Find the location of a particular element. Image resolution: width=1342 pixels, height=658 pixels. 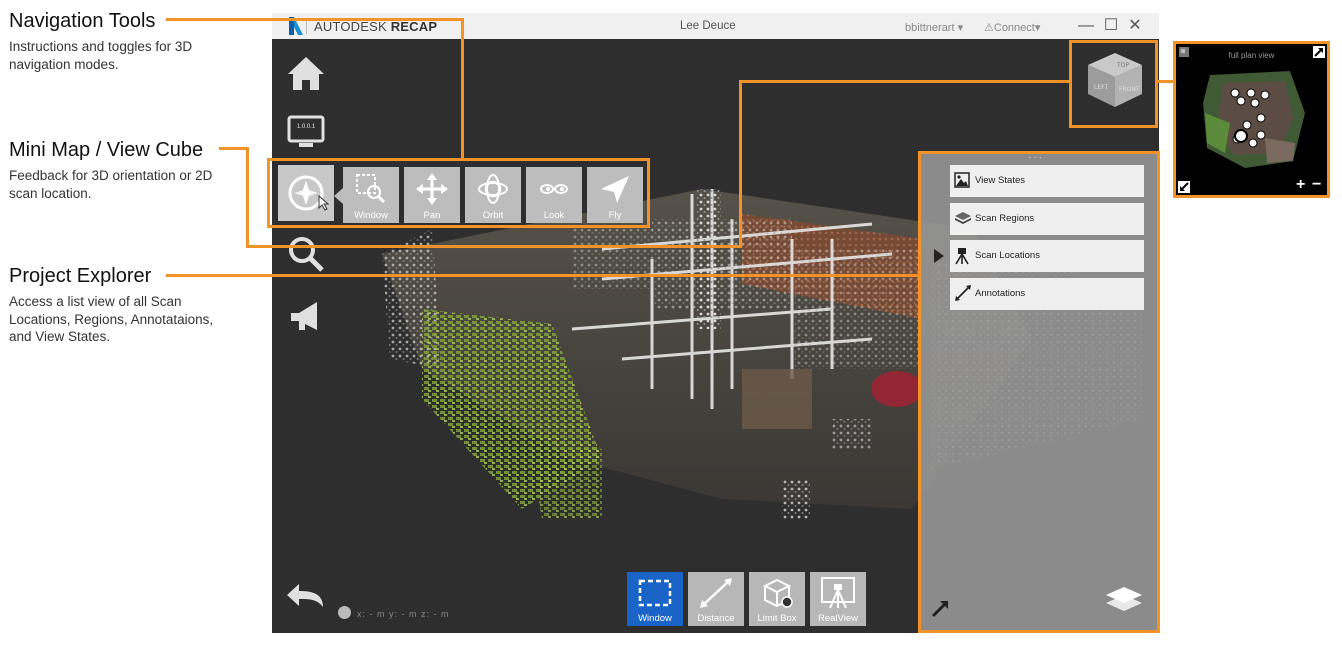

mini-map-leader-v1 is located at coordinates (247, 197).